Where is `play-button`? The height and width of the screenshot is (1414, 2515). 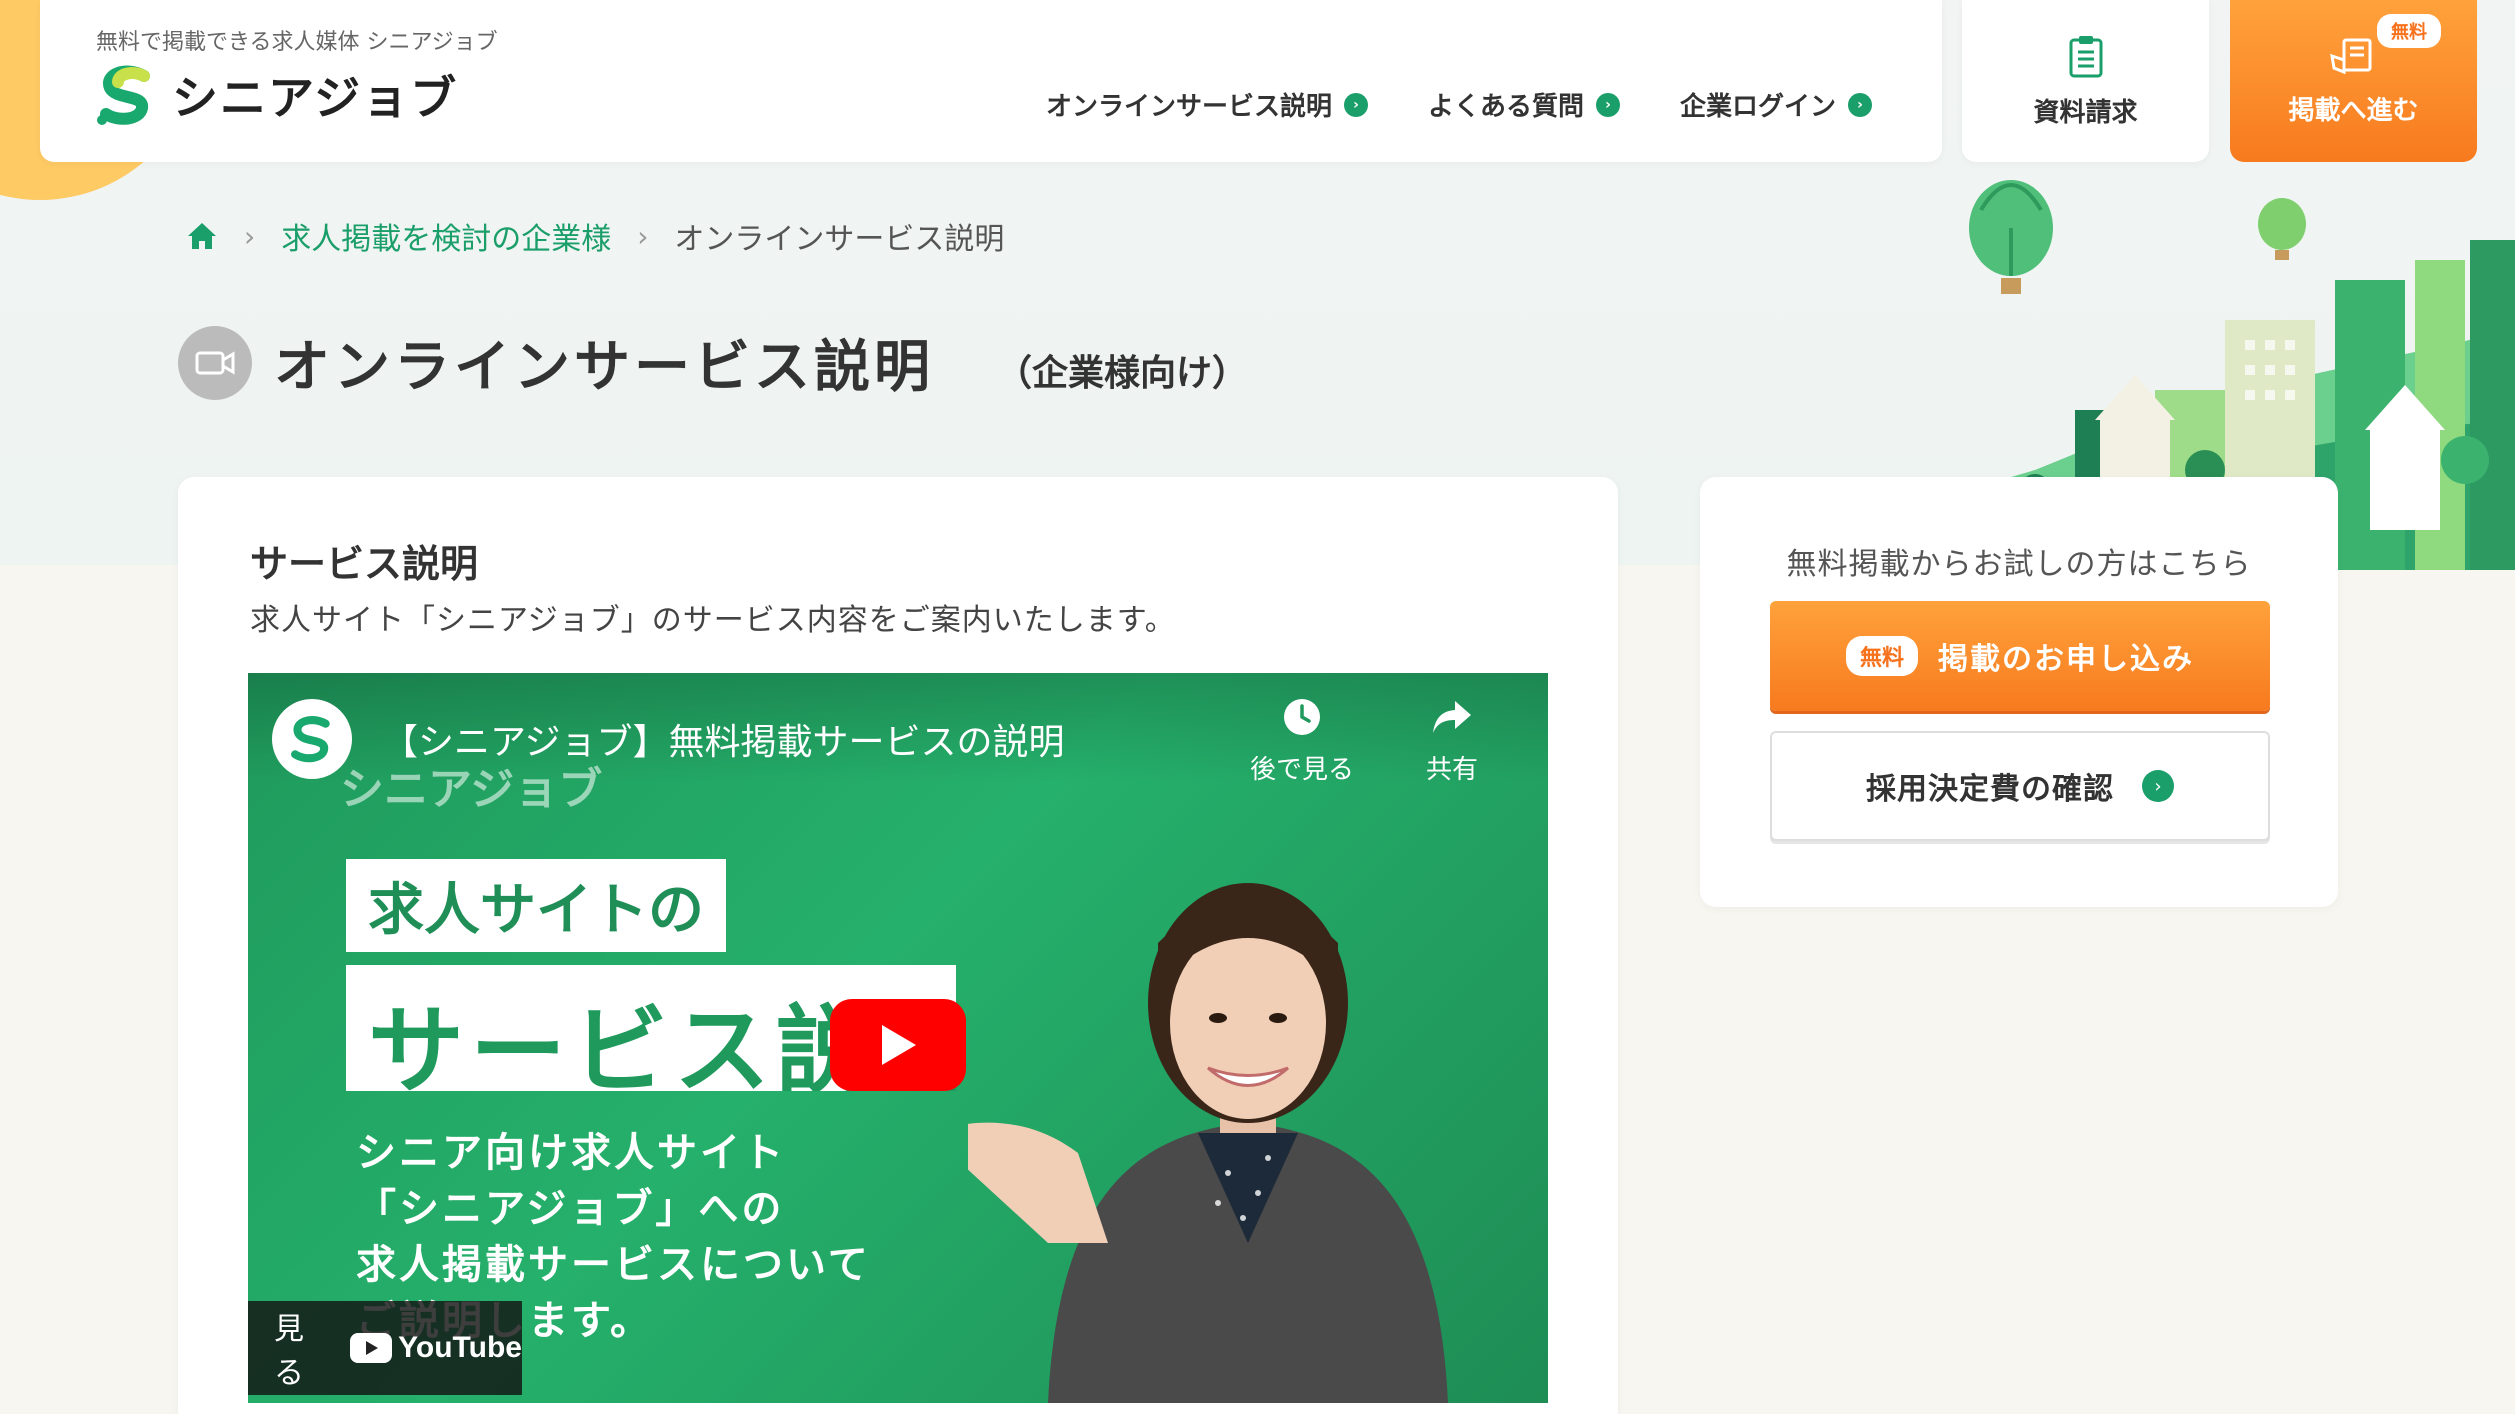
play-button is located at coordinates (898, 1045).